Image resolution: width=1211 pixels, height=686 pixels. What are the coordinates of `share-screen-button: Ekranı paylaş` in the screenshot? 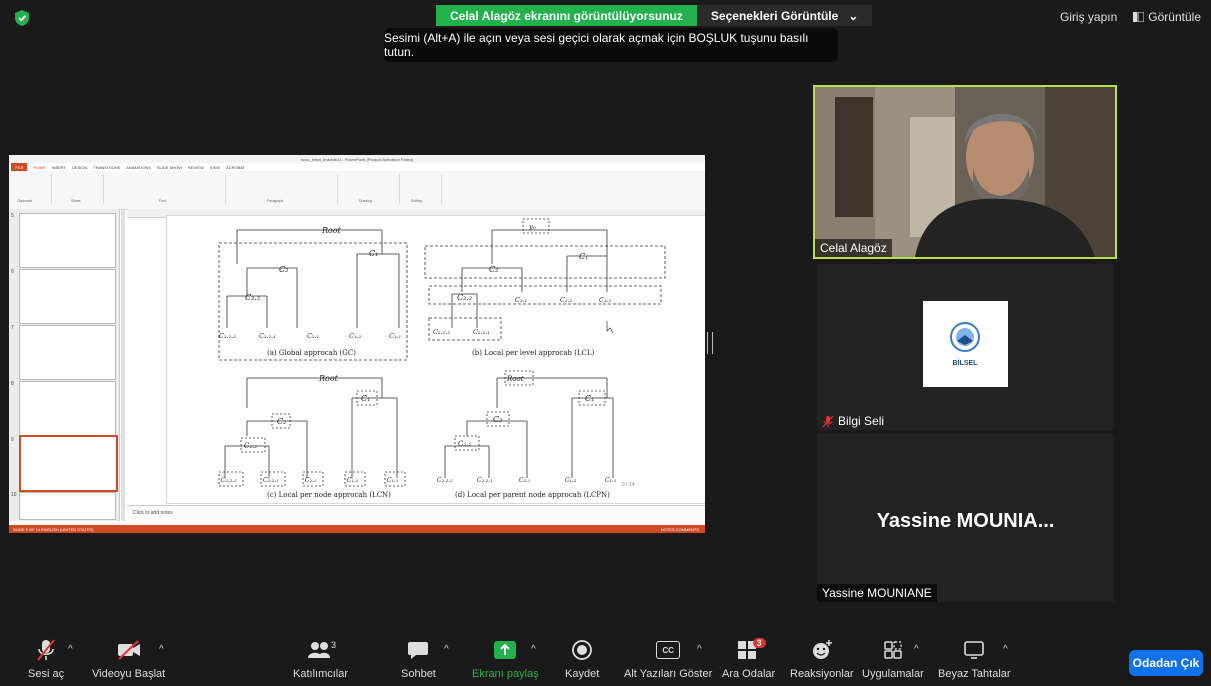 It's located at (505, 659).